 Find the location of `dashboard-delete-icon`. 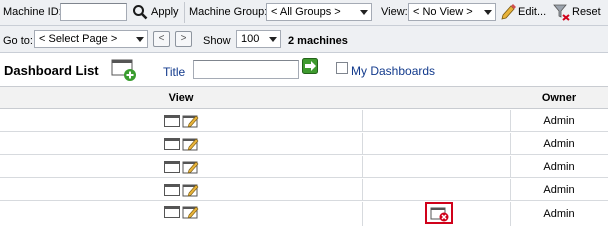

dashboard-delete-icon is located at coordinates (440, 214).